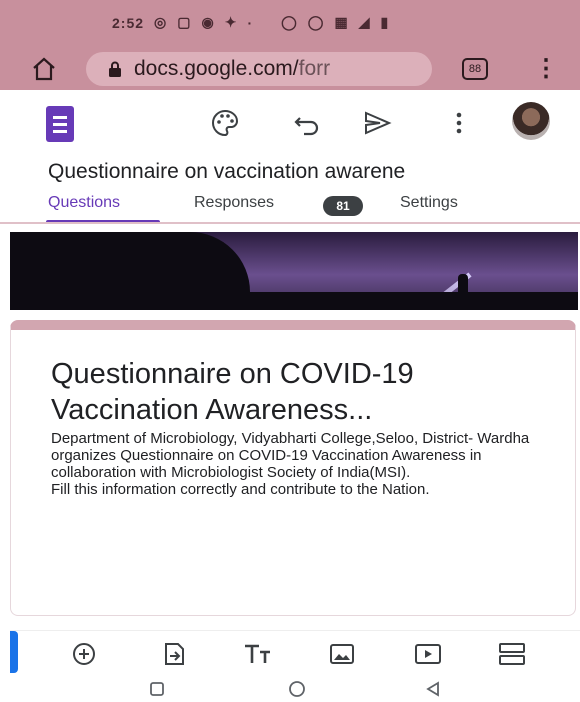 The width and height of the screenshot is (580, 702). I want to click on add-video-icon, so click(428, 654).